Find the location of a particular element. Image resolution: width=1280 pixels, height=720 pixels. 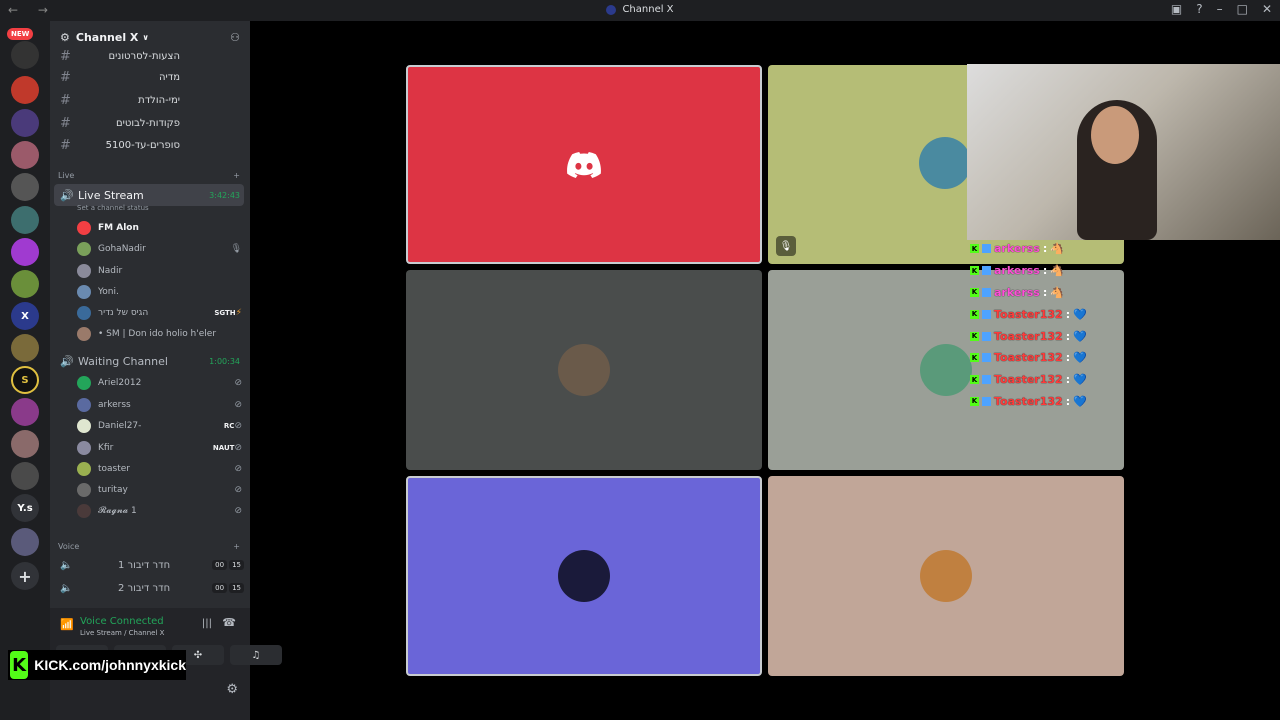

signal-icon: 📶 is located at coordinates (67, 624).